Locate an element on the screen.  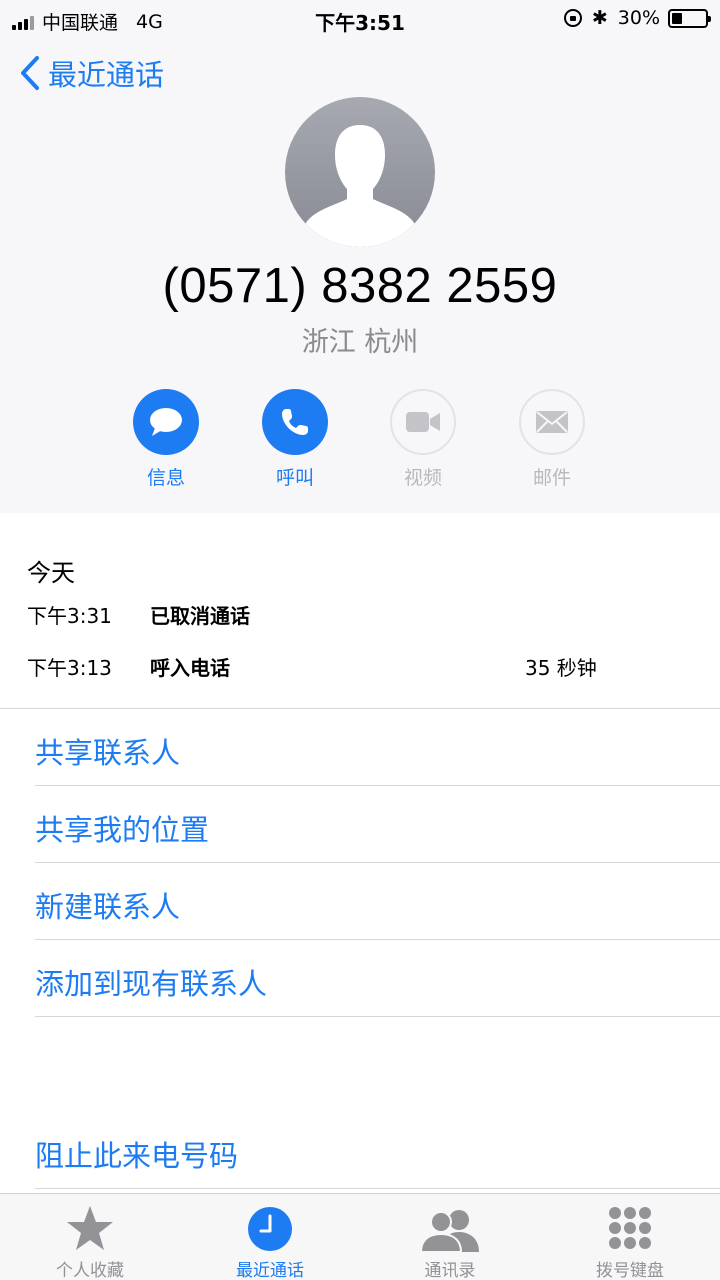
status-right: ✱ 30% is located at coordinates (637, 18).